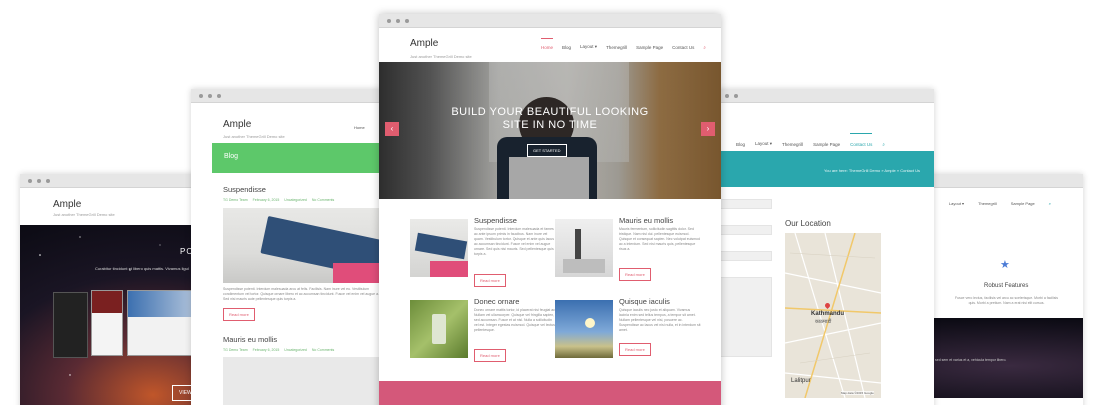  I want to click on map-city-local-label: काठमाडौं, so click(823, 322).